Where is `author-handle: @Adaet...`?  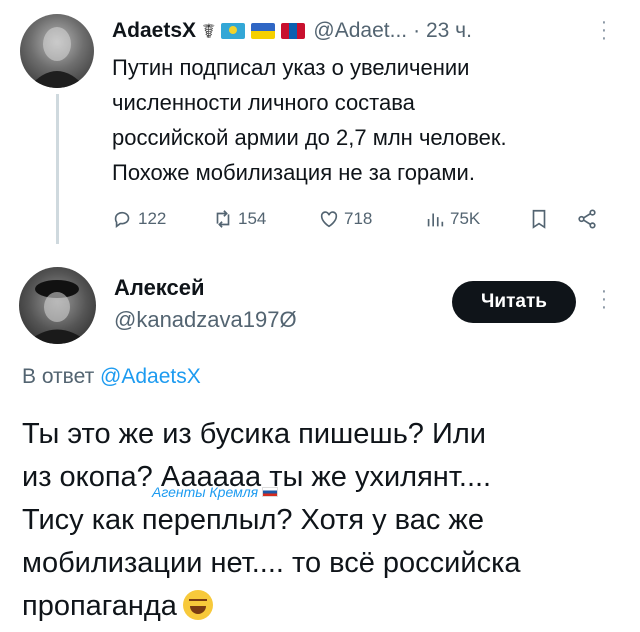
author-handle: @Adaet... is located at coordinates (360, 31).